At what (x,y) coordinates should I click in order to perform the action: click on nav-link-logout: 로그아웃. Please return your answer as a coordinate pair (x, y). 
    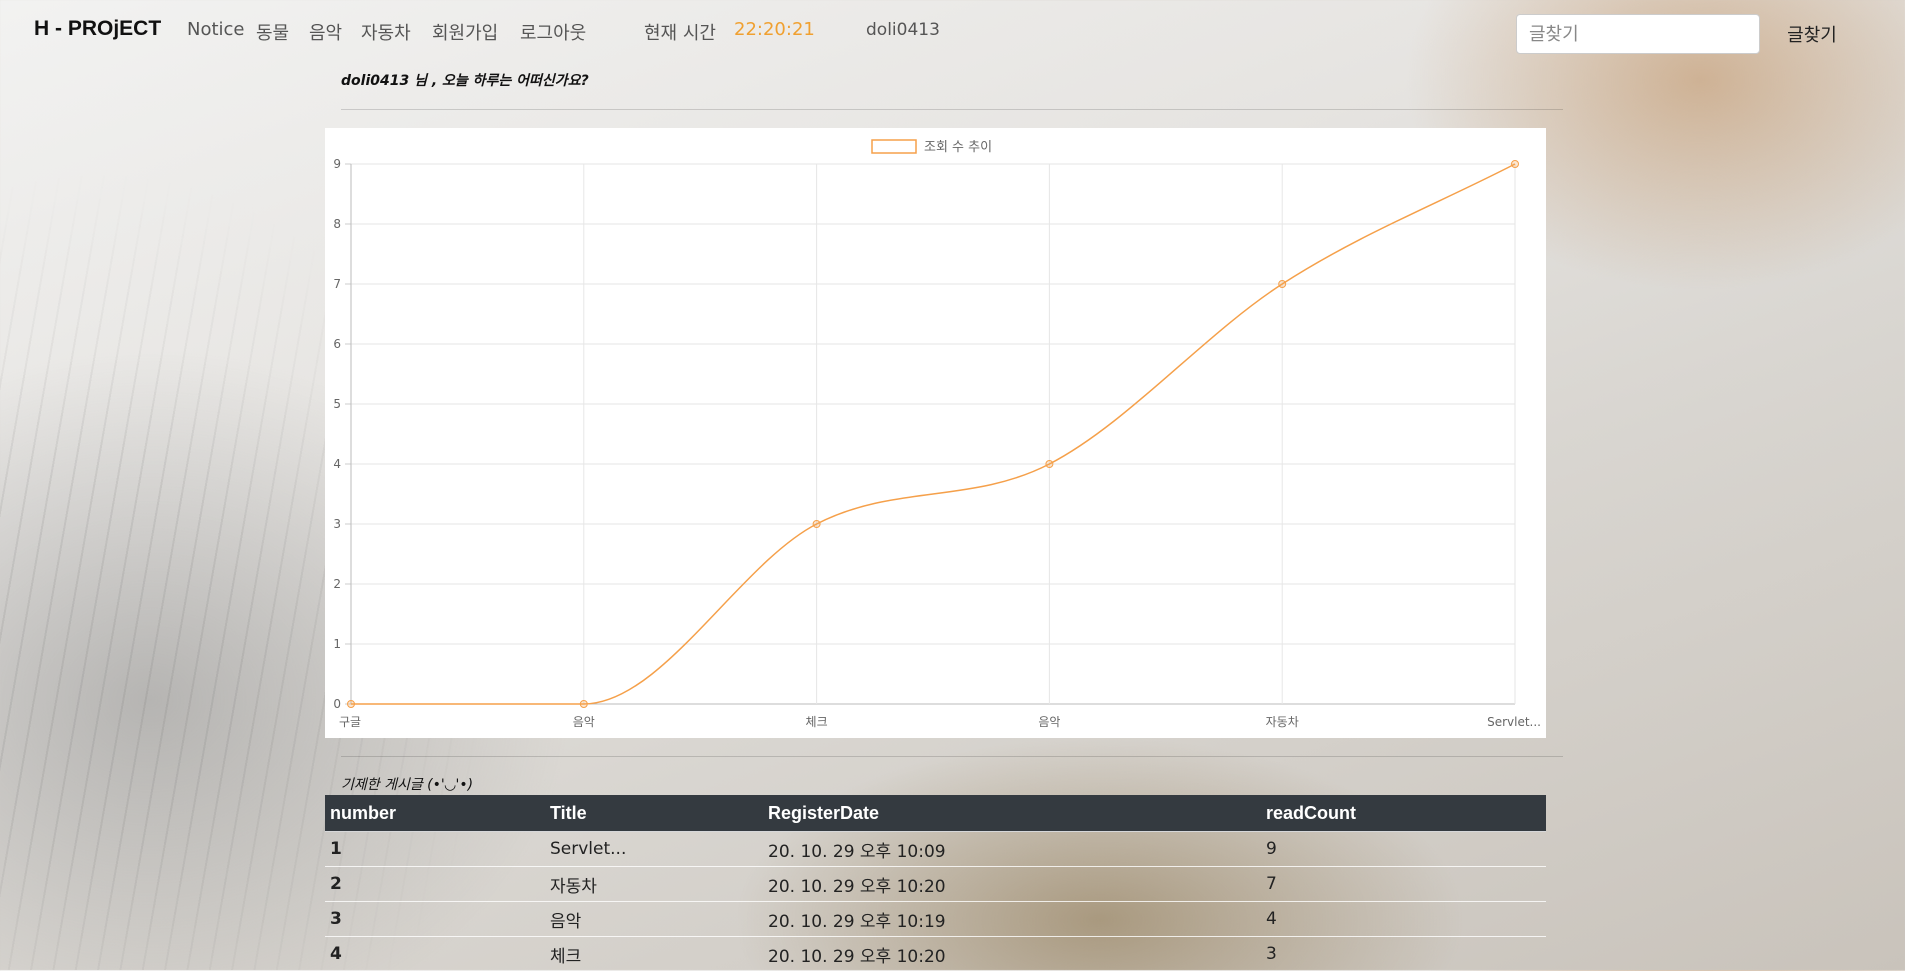
    Looking at the image, I should click on (553, 32).